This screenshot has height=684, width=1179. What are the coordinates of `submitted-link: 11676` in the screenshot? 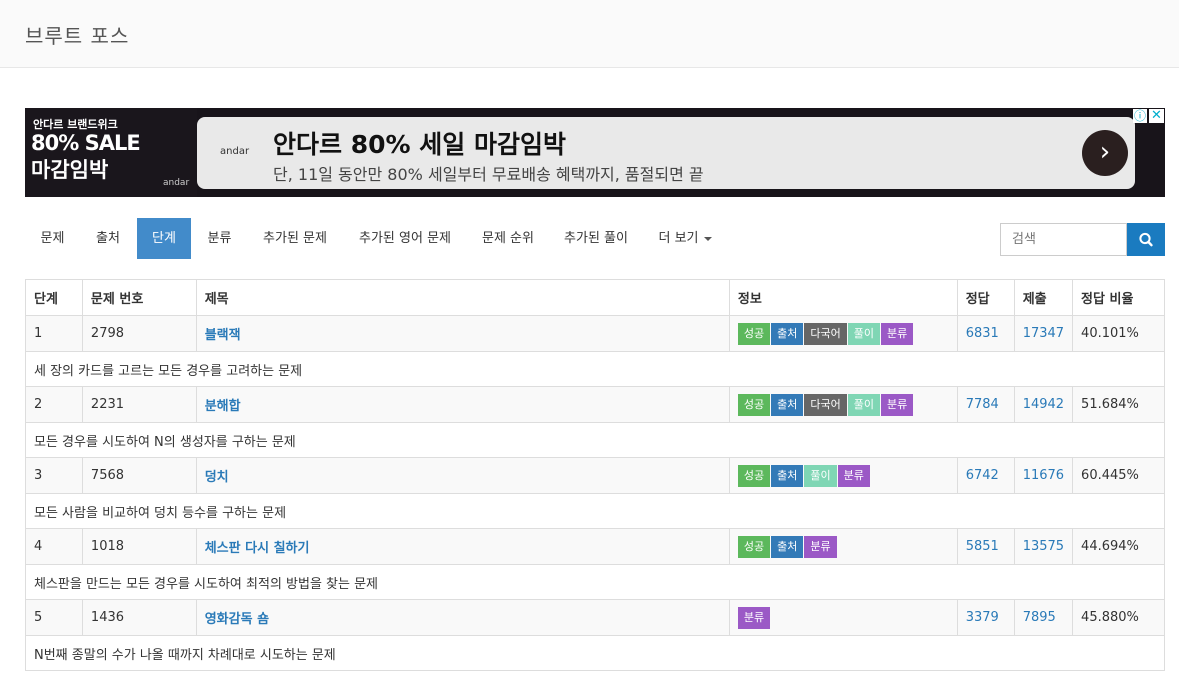 It's located at (1043, 475).